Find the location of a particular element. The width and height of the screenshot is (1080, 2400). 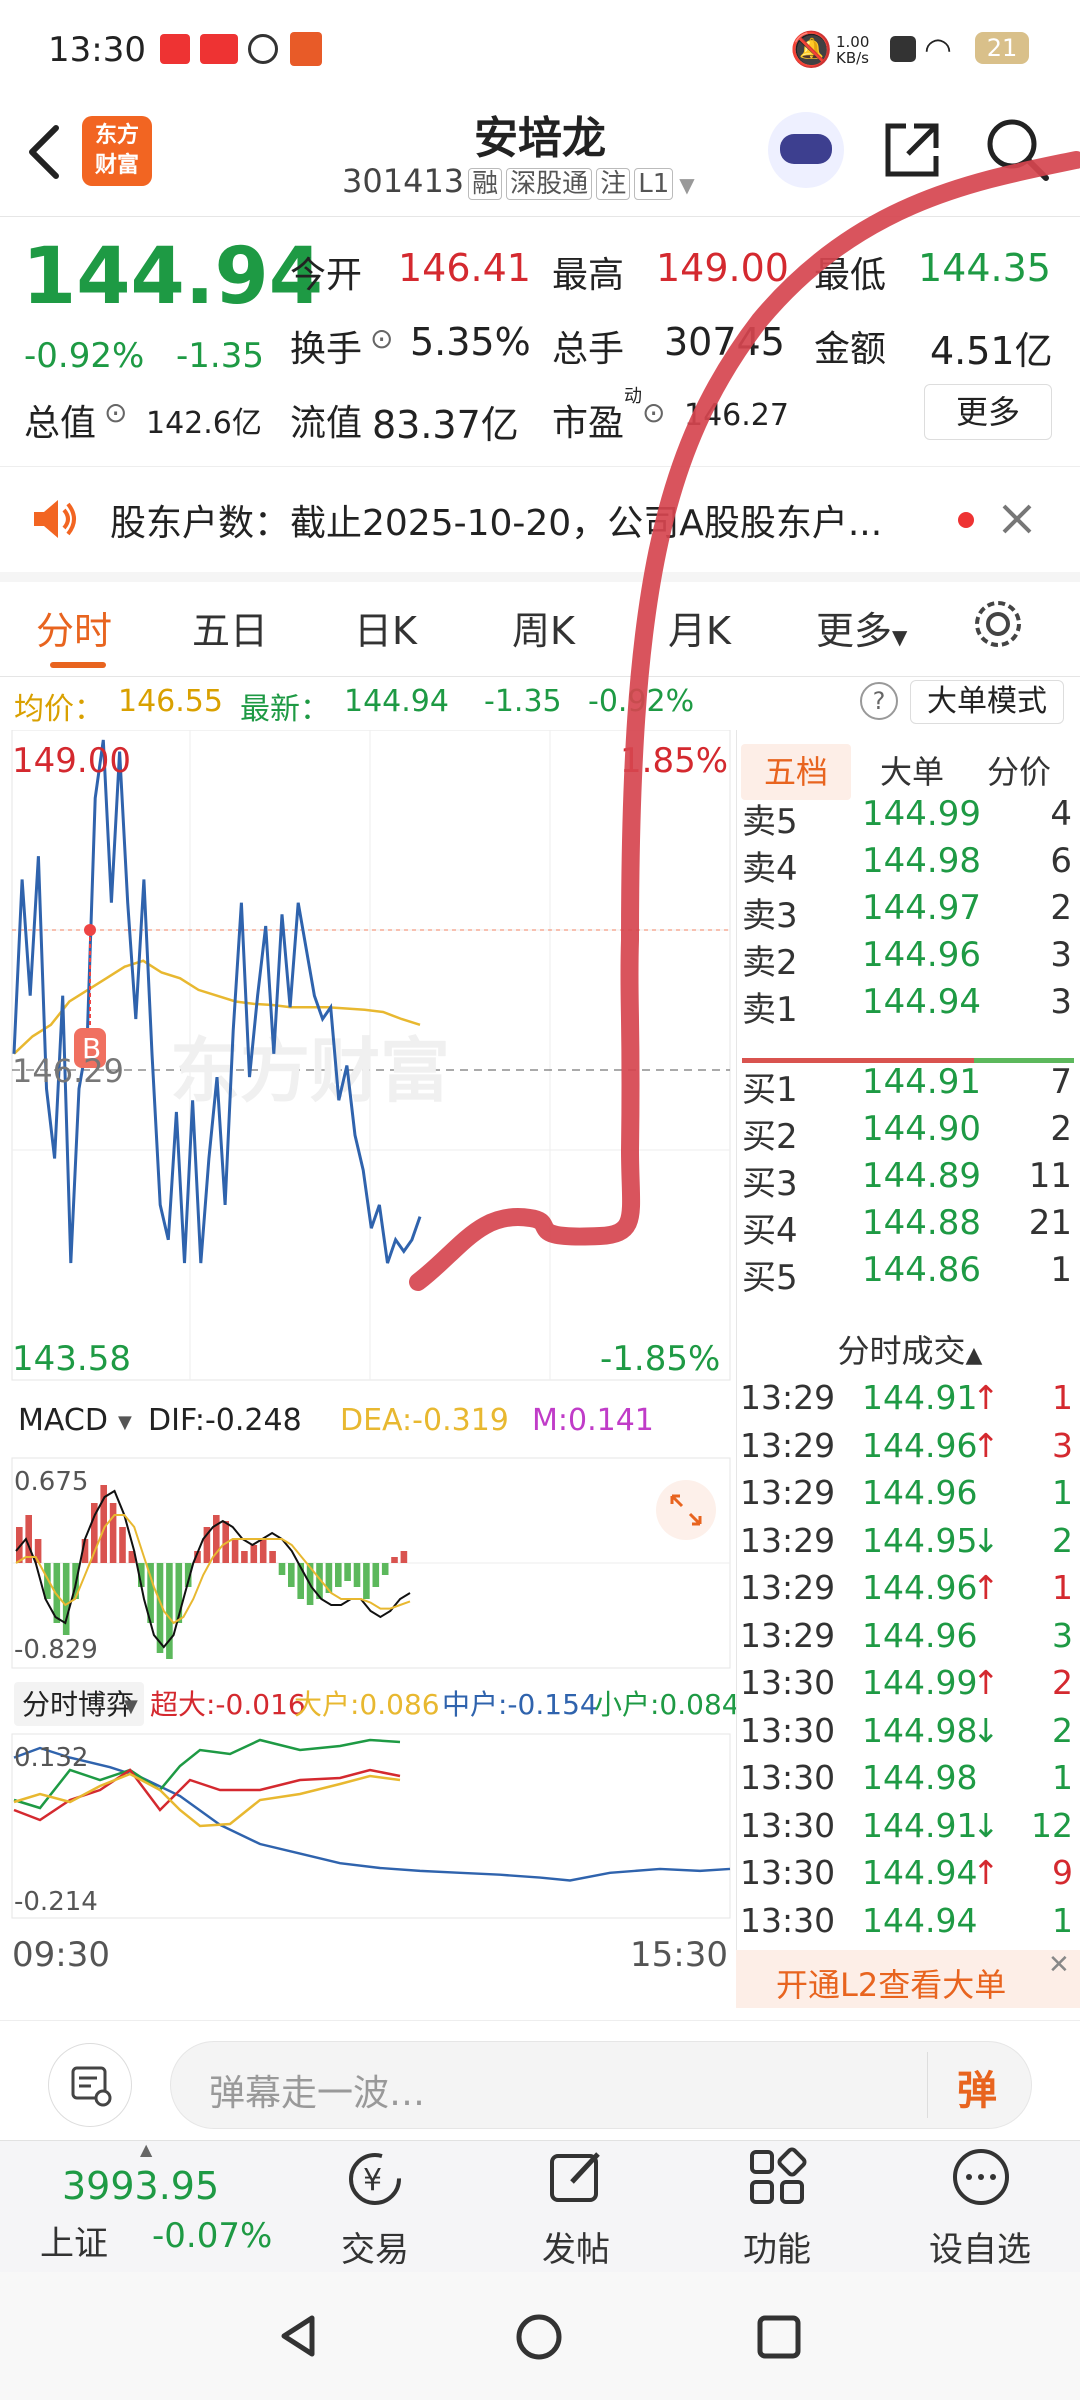

pe-value: 146.27 is located at coordinates (736, 415).